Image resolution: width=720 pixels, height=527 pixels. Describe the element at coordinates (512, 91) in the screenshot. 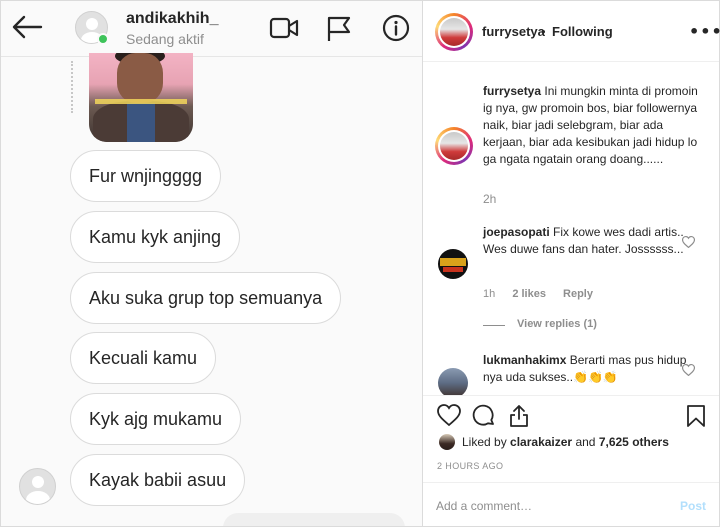

I see `caption-username: furrysetya` at that location.